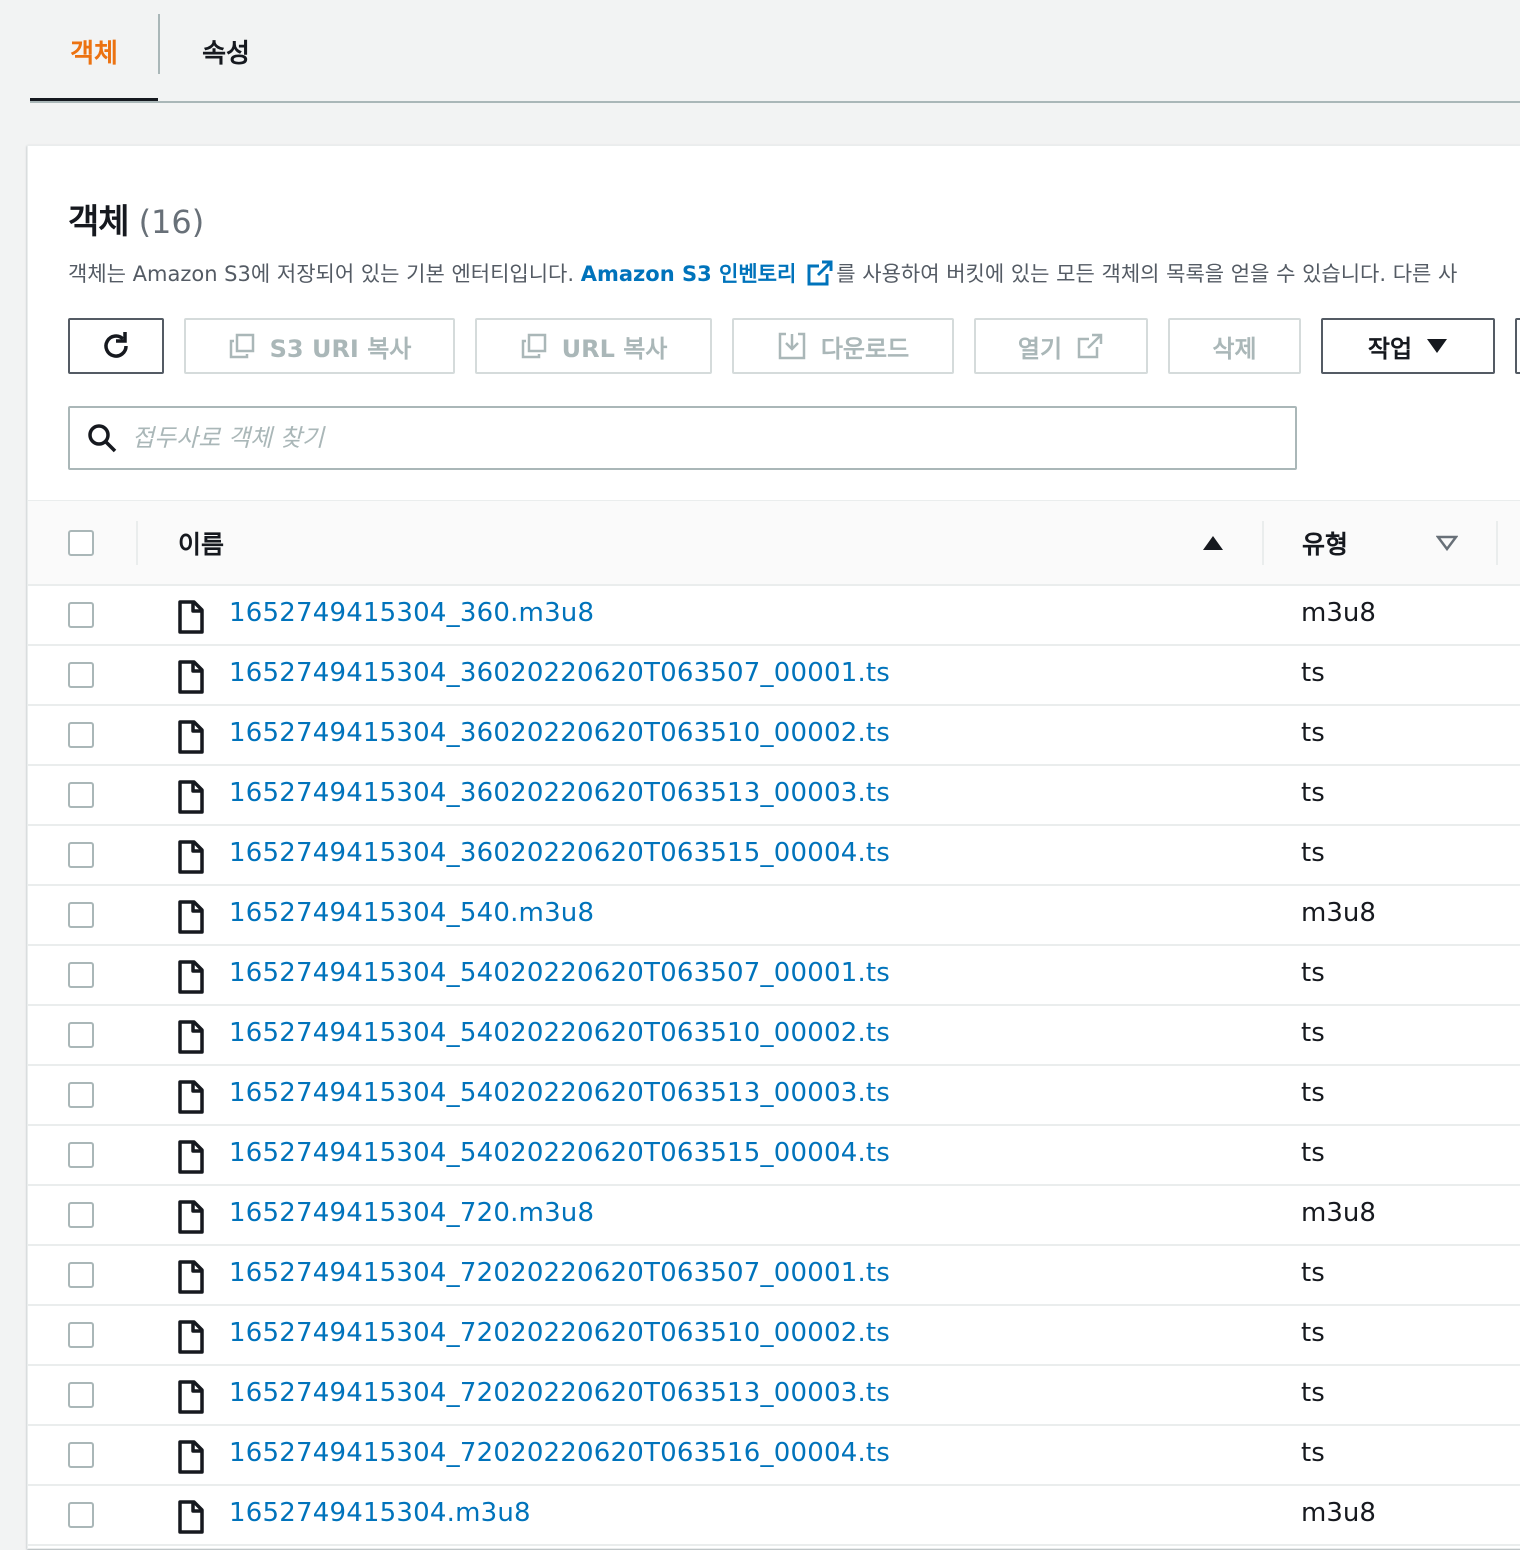 The image size is (1520, 1550). What do you see at coordinates (81, 543) in the screenshot?
I see `select-all-checkbox` at bounding box center [81, 543].